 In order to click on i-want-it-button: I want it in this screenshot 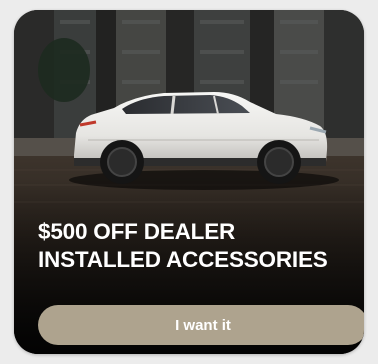, I will do `click(201, 325)`.